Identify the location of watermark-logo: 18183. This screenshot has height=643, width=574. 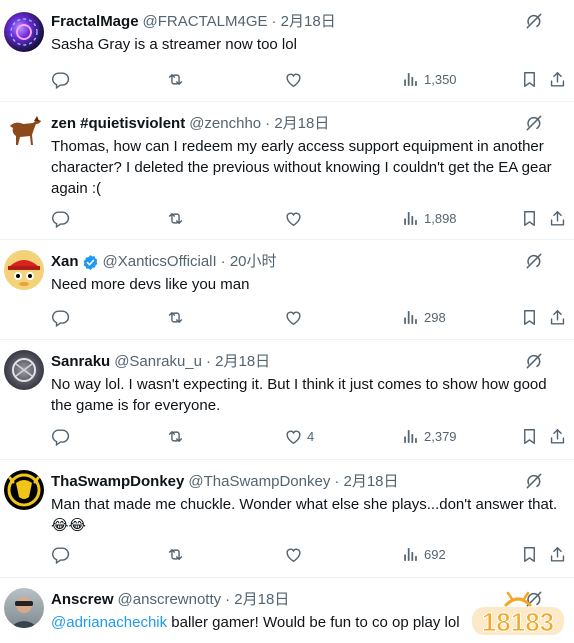
(518, 615).